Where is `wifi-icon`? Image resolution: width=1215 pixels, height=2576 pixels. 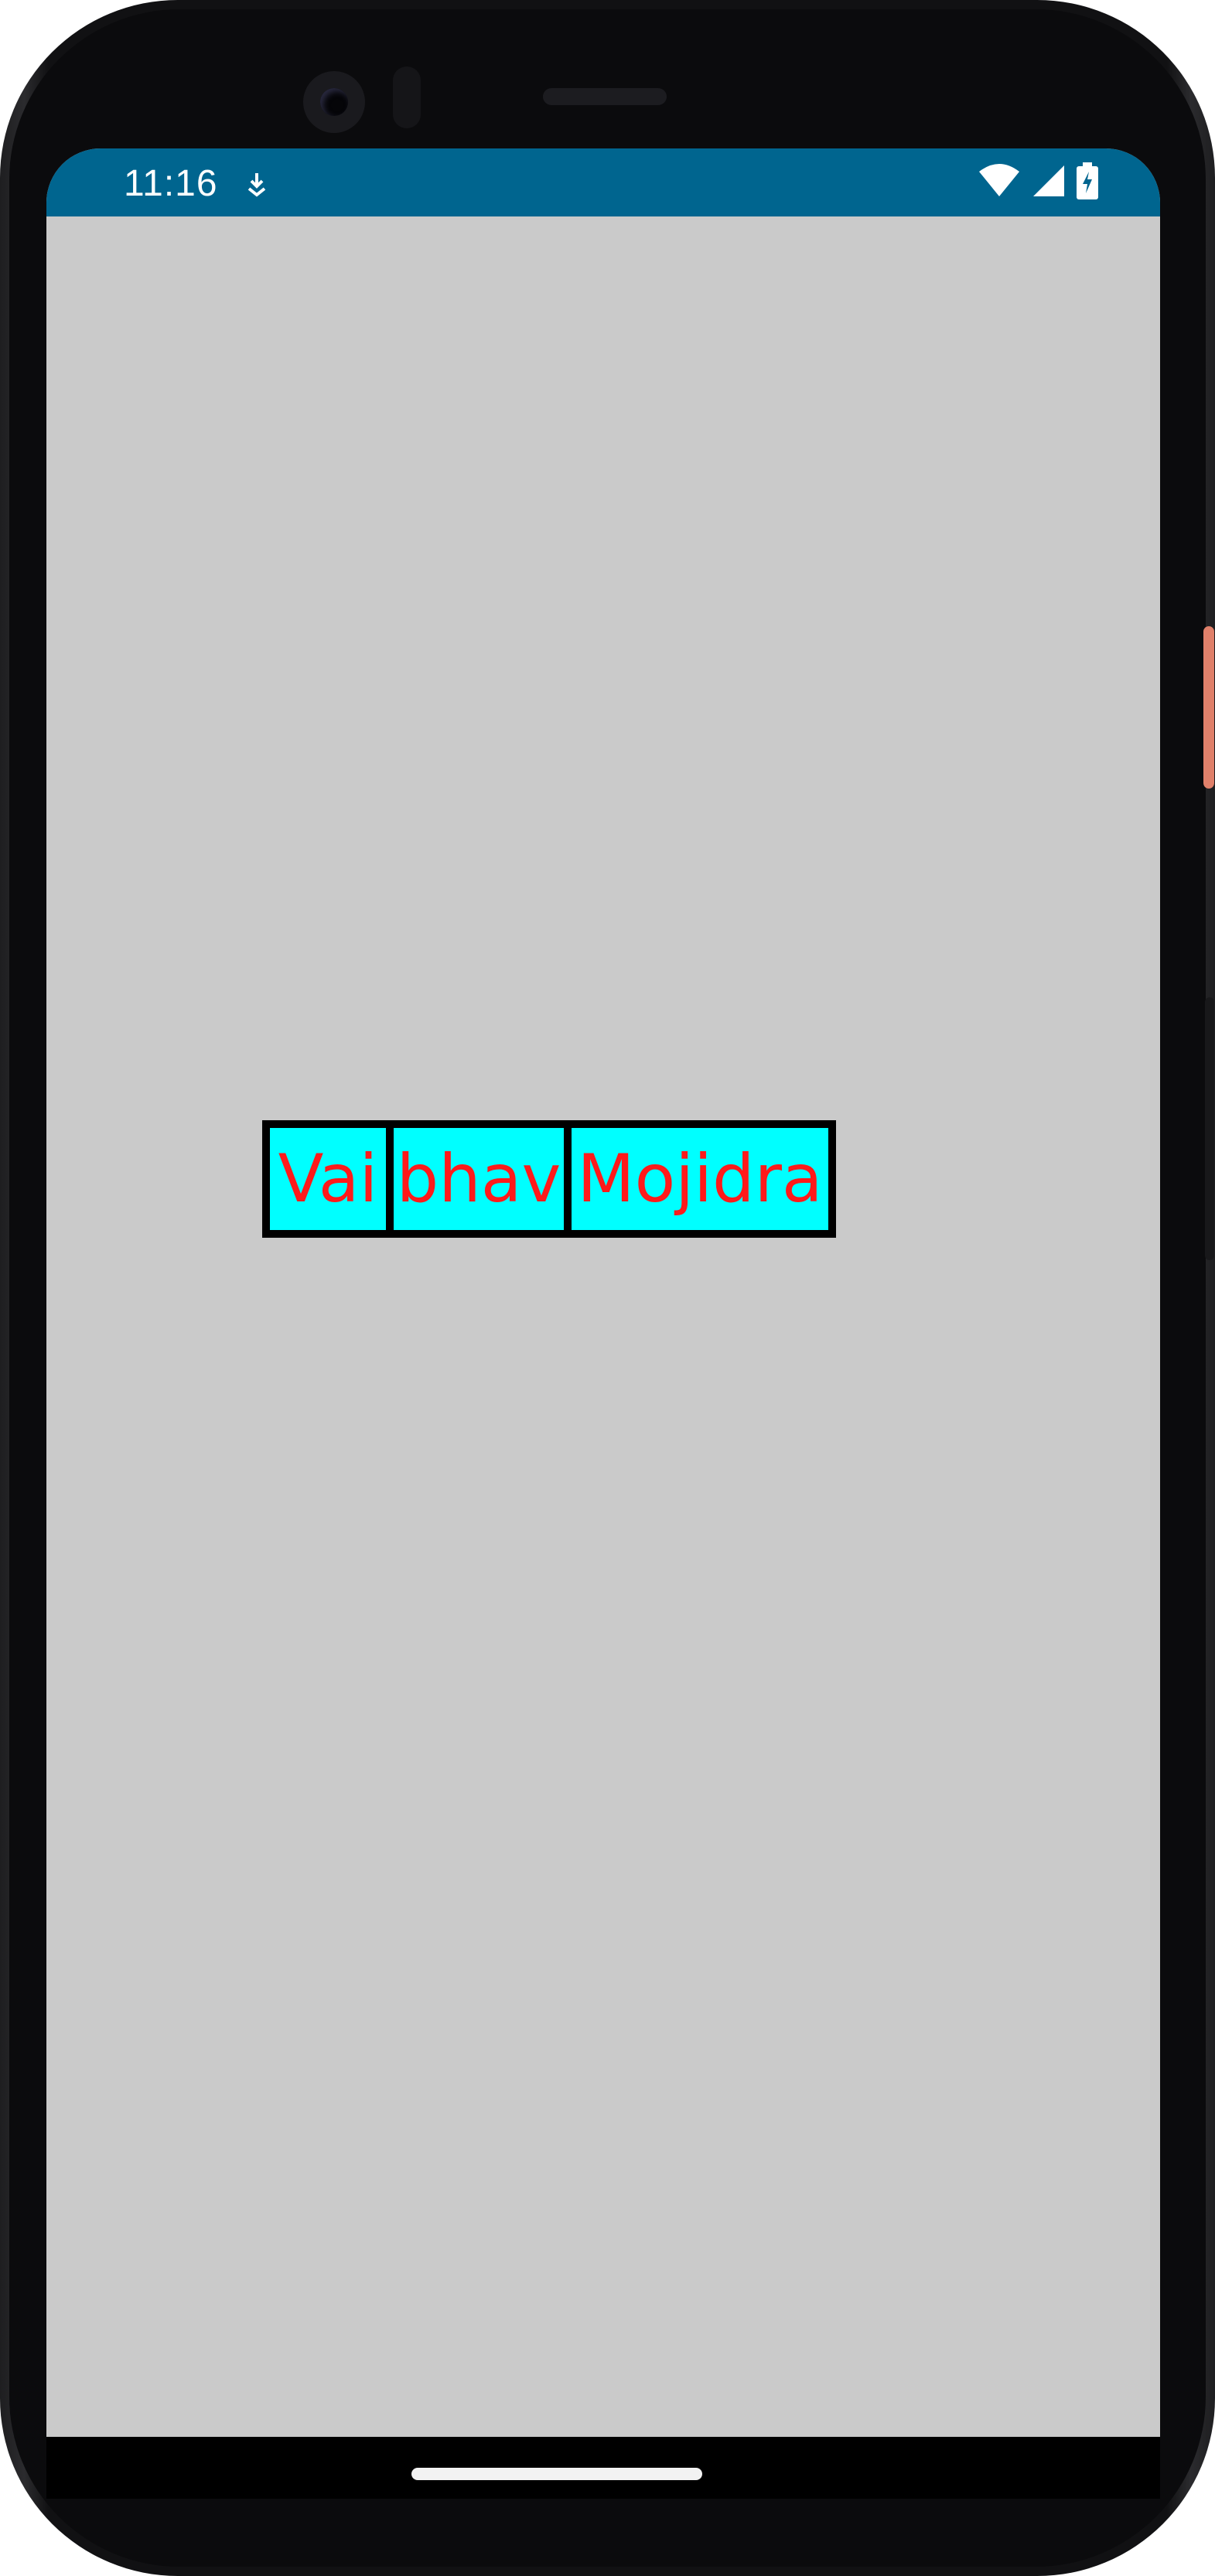
wifi-icon is located at coordinates (999, 182).